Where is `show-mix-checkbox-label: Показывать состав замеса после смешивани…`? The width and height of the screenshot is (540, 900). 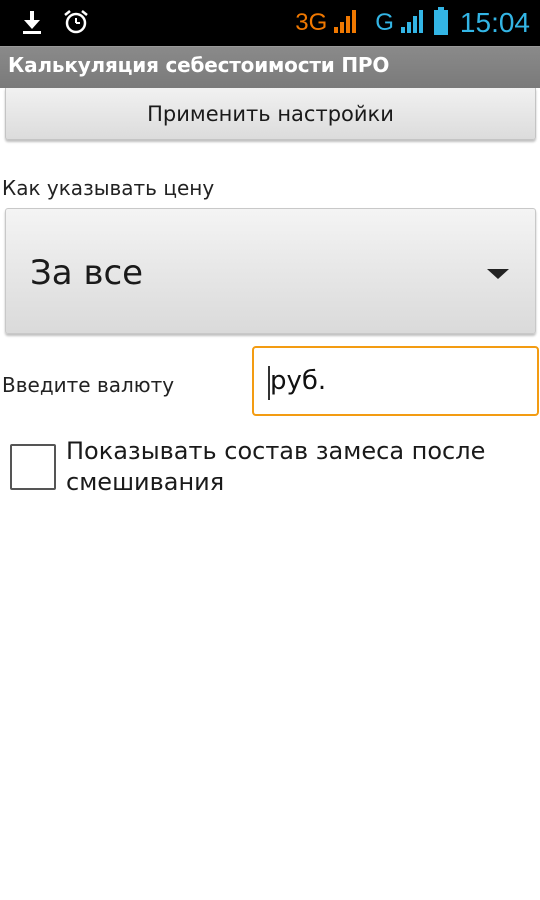
show-mix-checkbox-label: Показывать состав замеса после смешивани… is located at coordinates (301, 467).